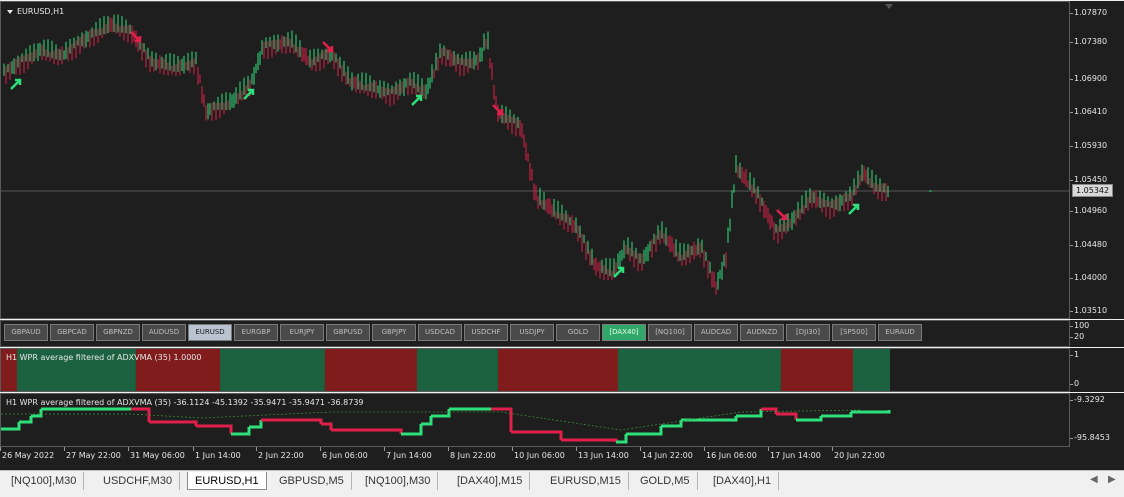 This screenshot has width=1124, height=497. Describe the element at coordinates (1088, 41) in the screenshot. I see `price-tick: 1.07380` at that location.